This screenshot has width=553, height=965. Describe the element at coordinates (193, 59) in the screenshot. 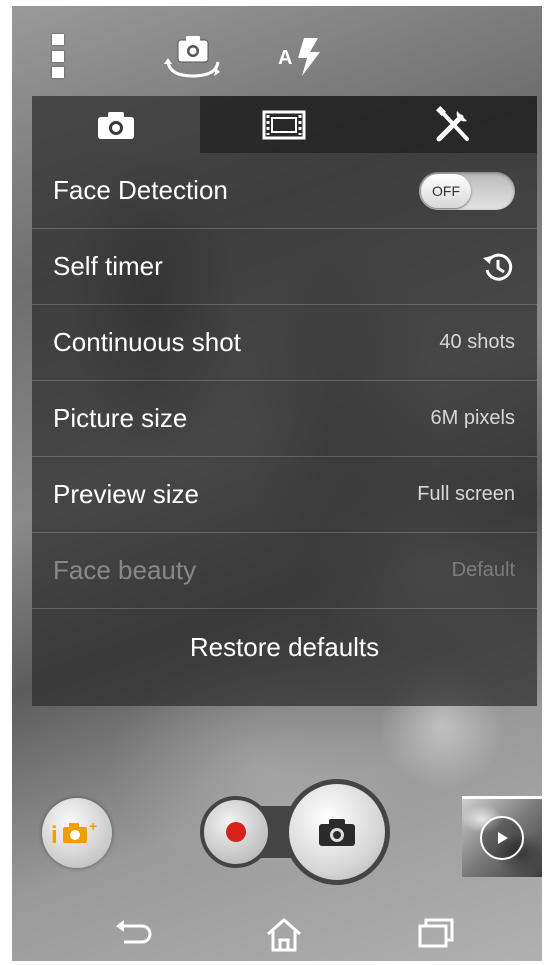

I see `switch-camera-icon` at that location.